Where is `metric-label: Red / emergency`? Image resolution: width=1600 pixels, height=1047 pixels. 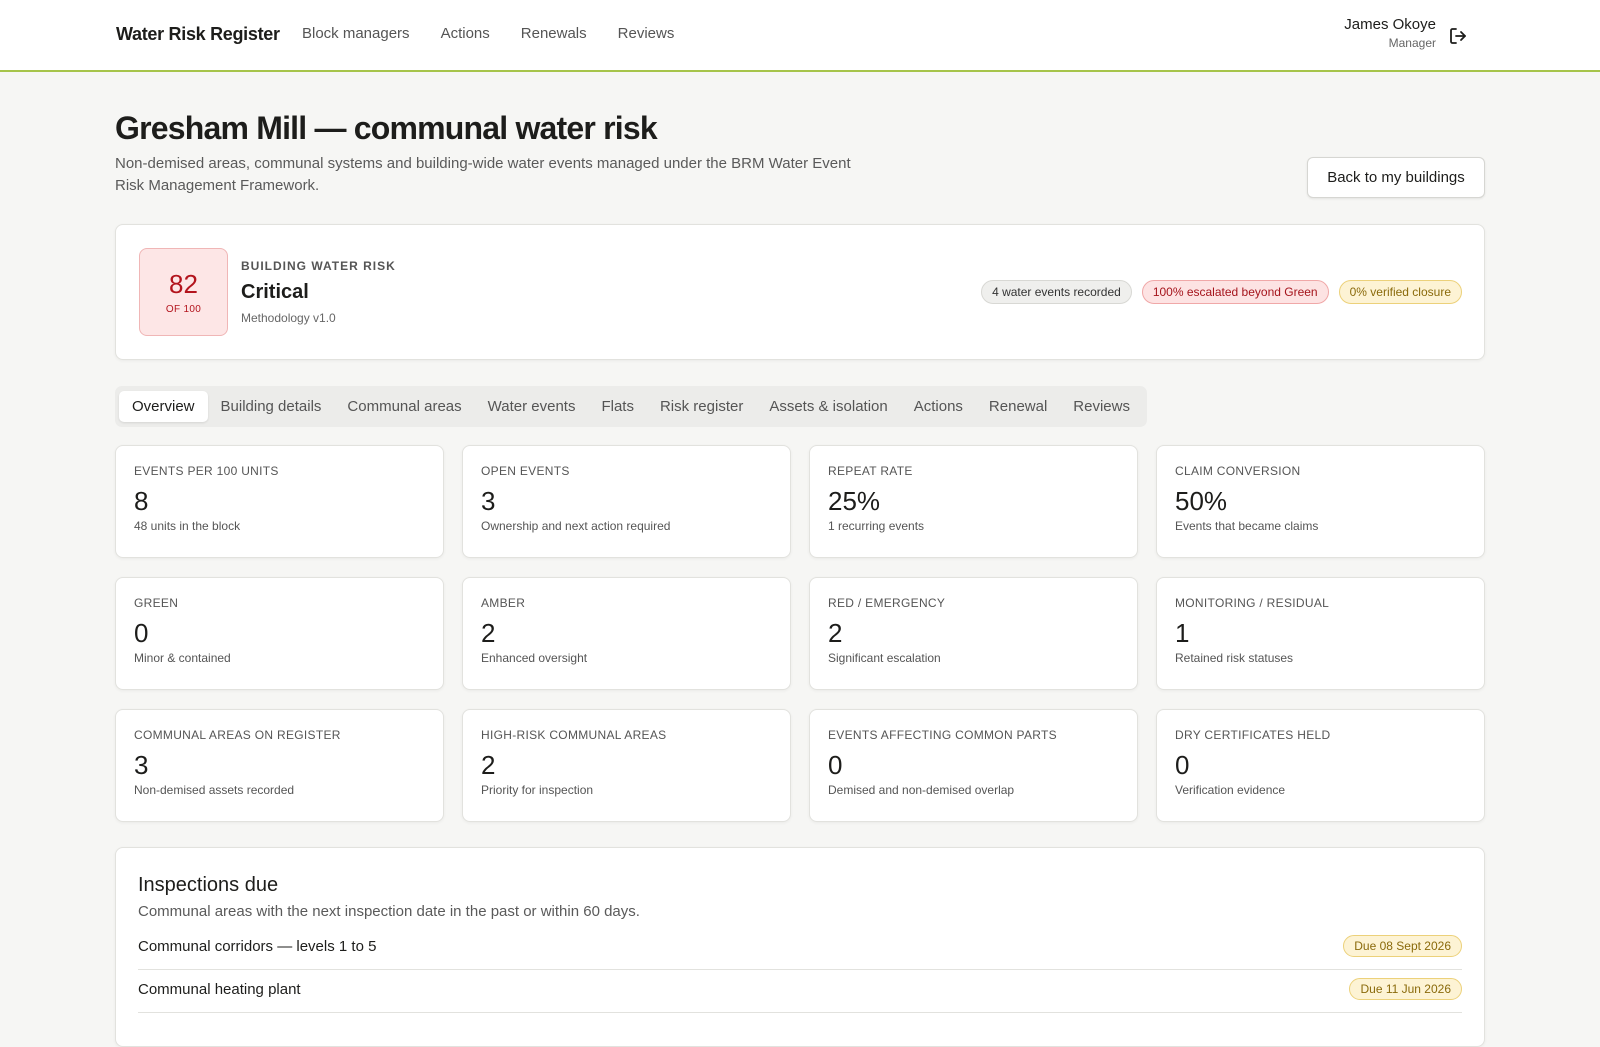
metric-label: Red / emergency is located at coordinates (887, 603).